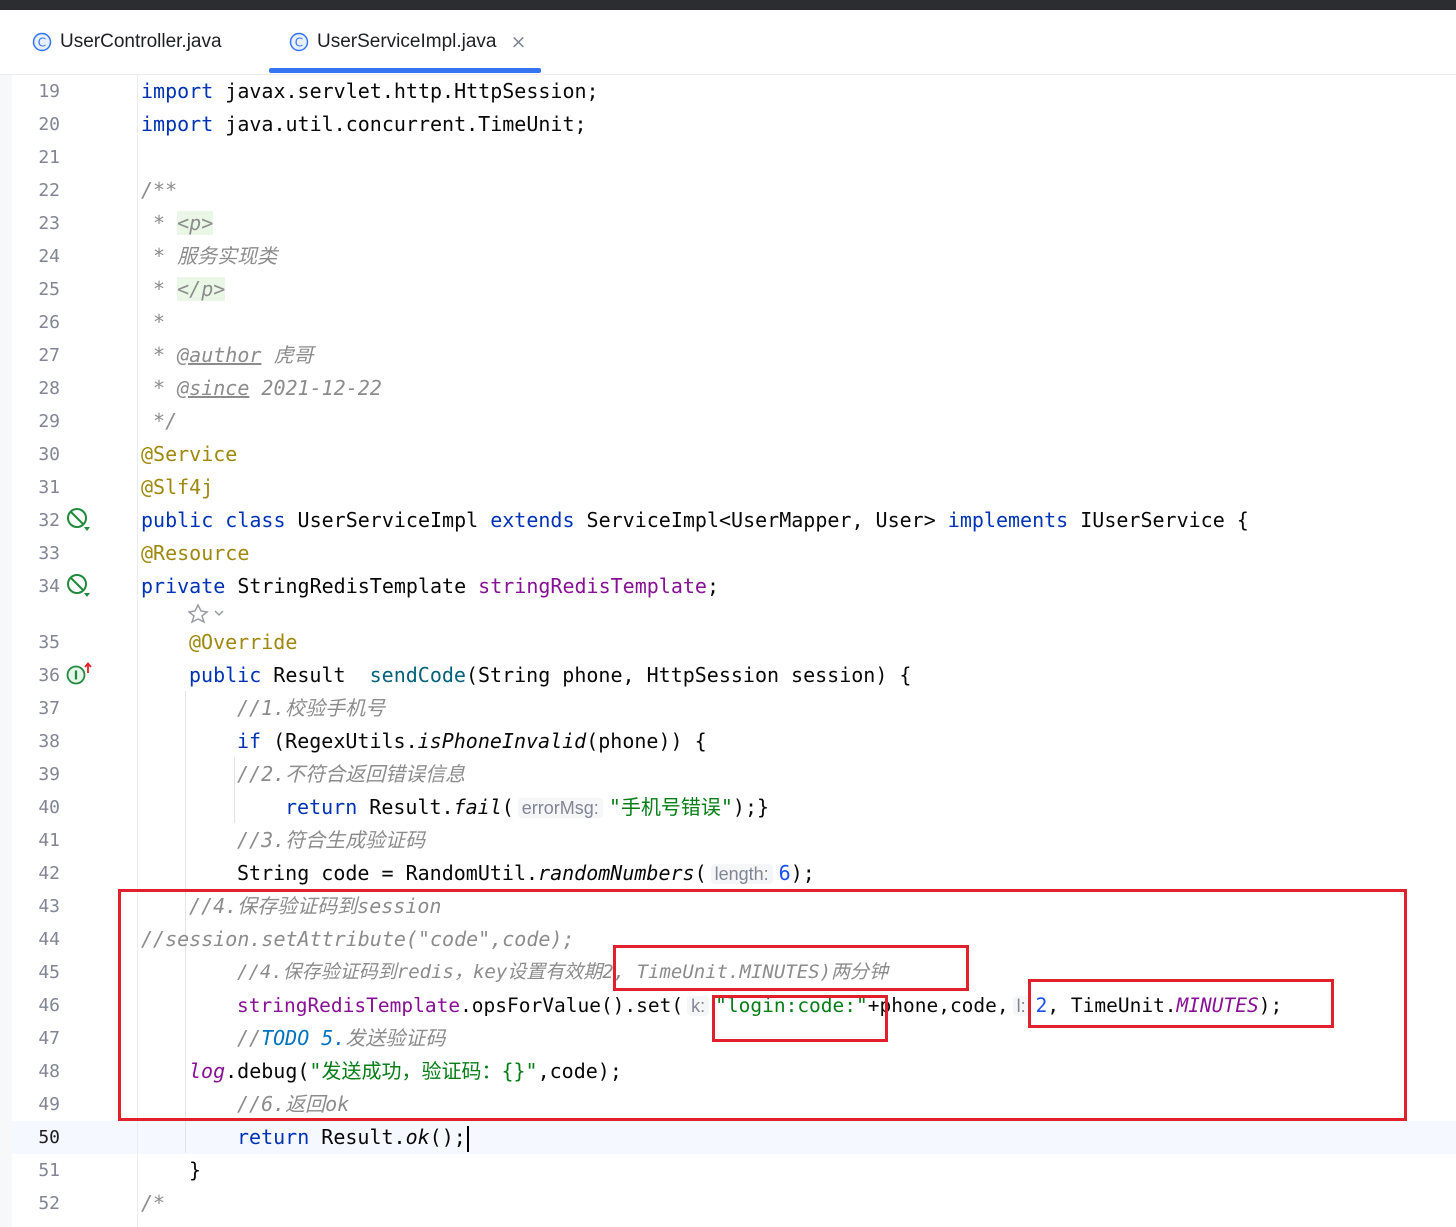 Image resolution: width=1456 pixels, height=1227 pixels. Describe the element at coordinates (49, 157) in the screenshot. I see `line-number: 21` at that location.